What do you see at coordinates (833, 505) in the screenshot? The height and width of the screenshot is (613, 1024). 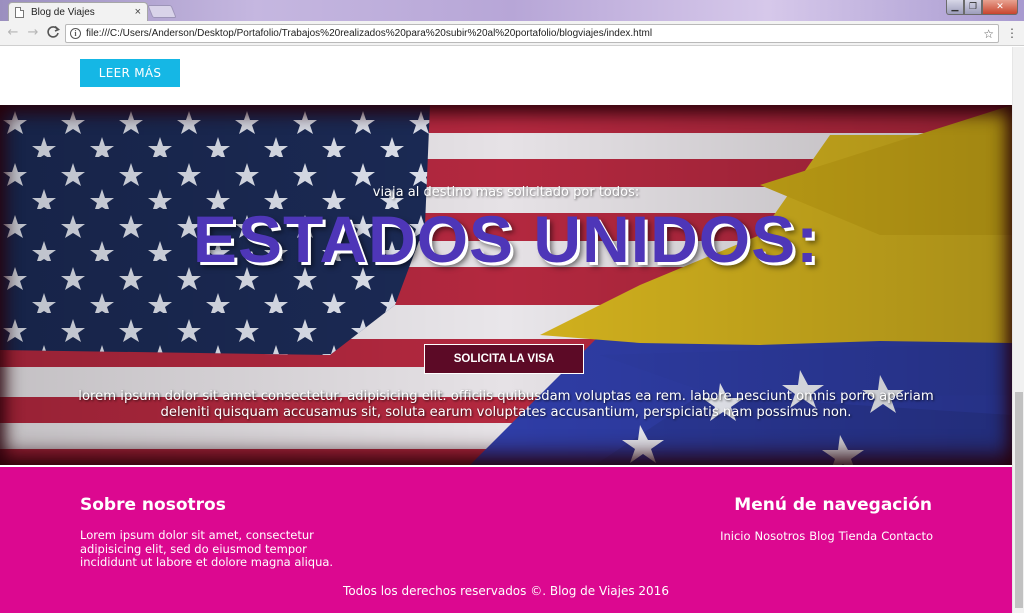 I see `navigation-menu-title: Menú de navegación` at bounding box center [833, 505].